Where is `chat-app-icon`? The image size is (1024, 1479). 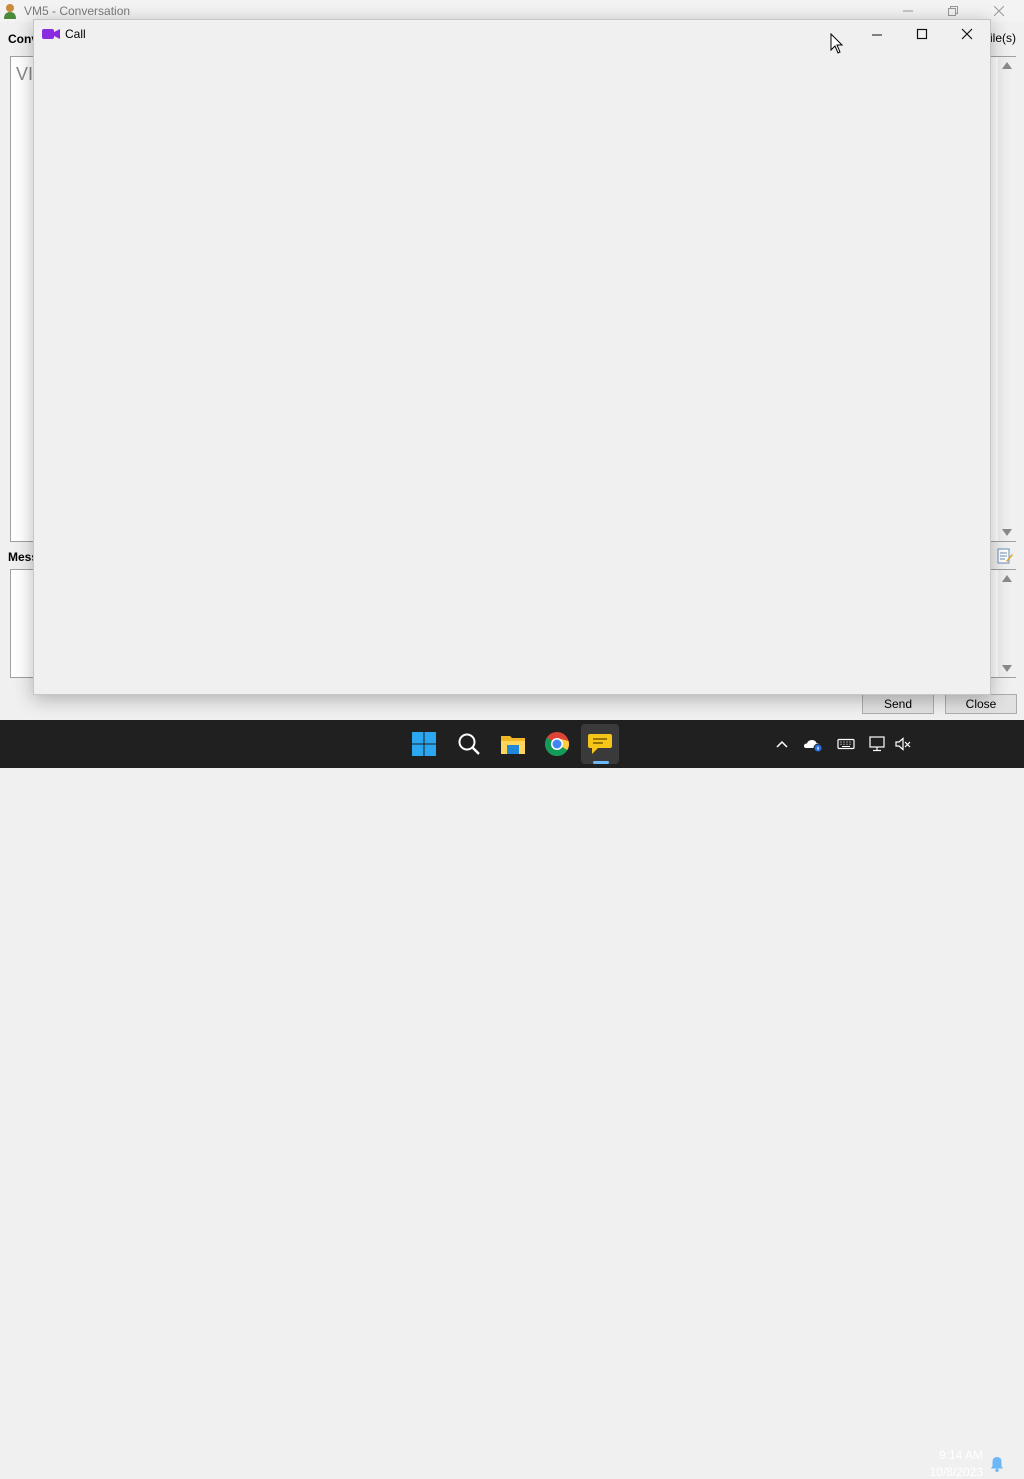
chat-app-icon is located at coordinates (600, 744).